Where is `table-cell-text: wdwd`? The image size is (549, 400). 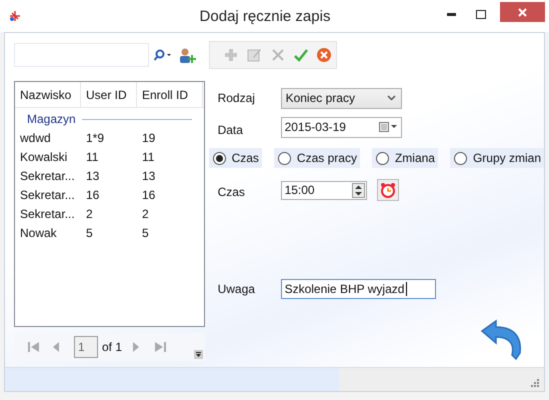 table-cell-text: wdwd is located at coordinates (35, 138).